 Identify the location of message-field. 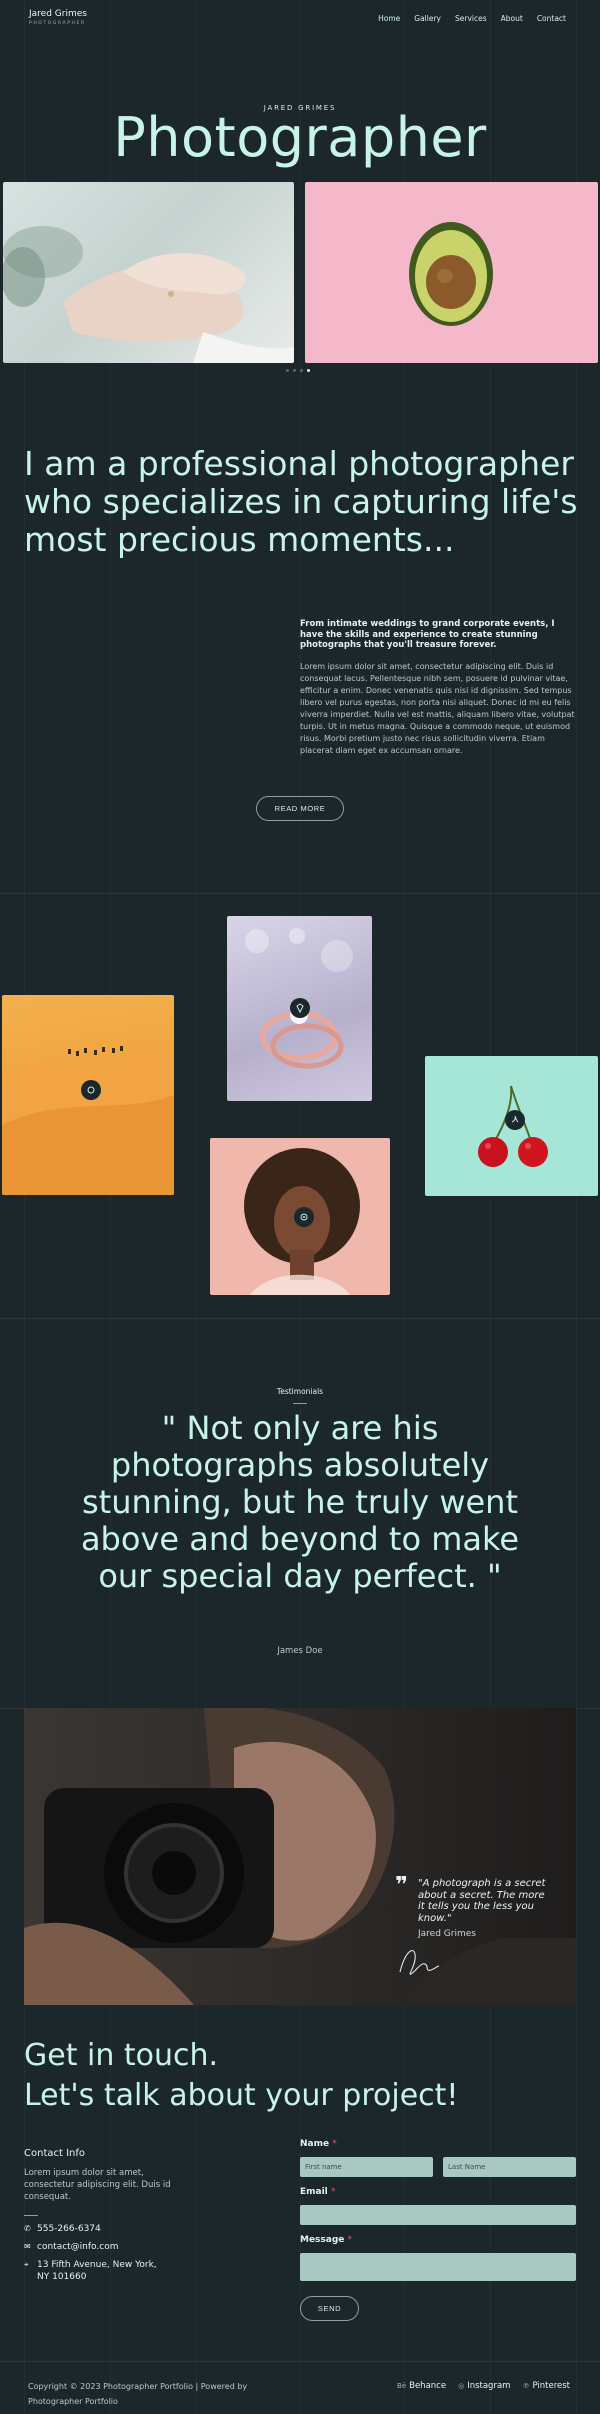
(438, 2267).